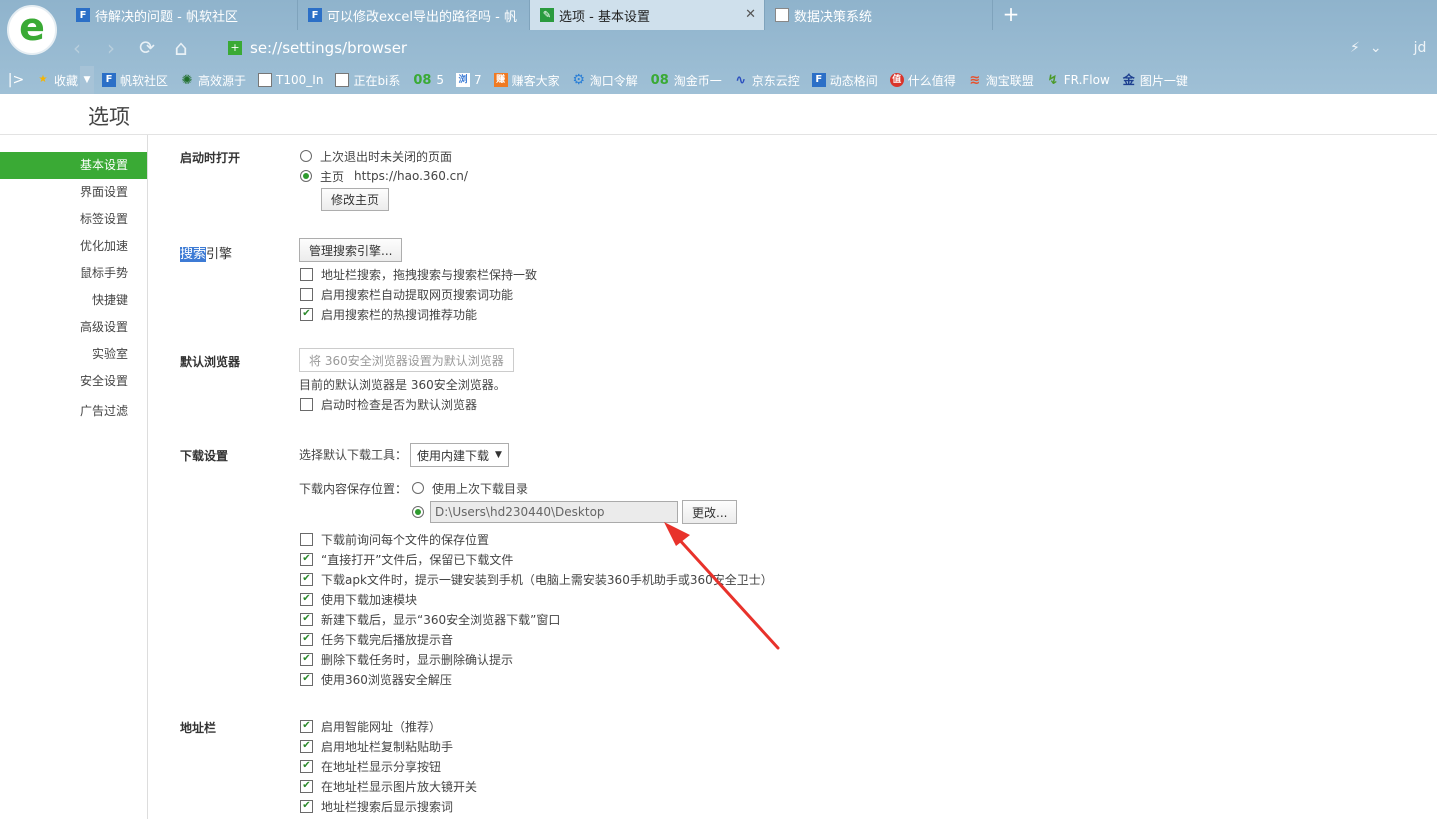 The height and width of the screenshot is (819, 1437). I want to click on set-default-browser-button: 将 360安全浏览器设置为默认浏览器, so click(406, 360).